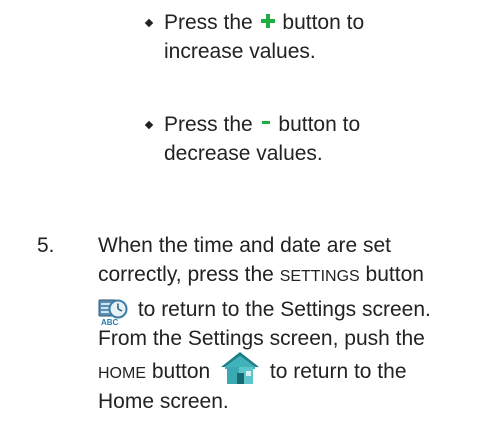 This screenshot has width=499, height=439. I want to click on bullet-line2-text: increase values., so click(240, 51).